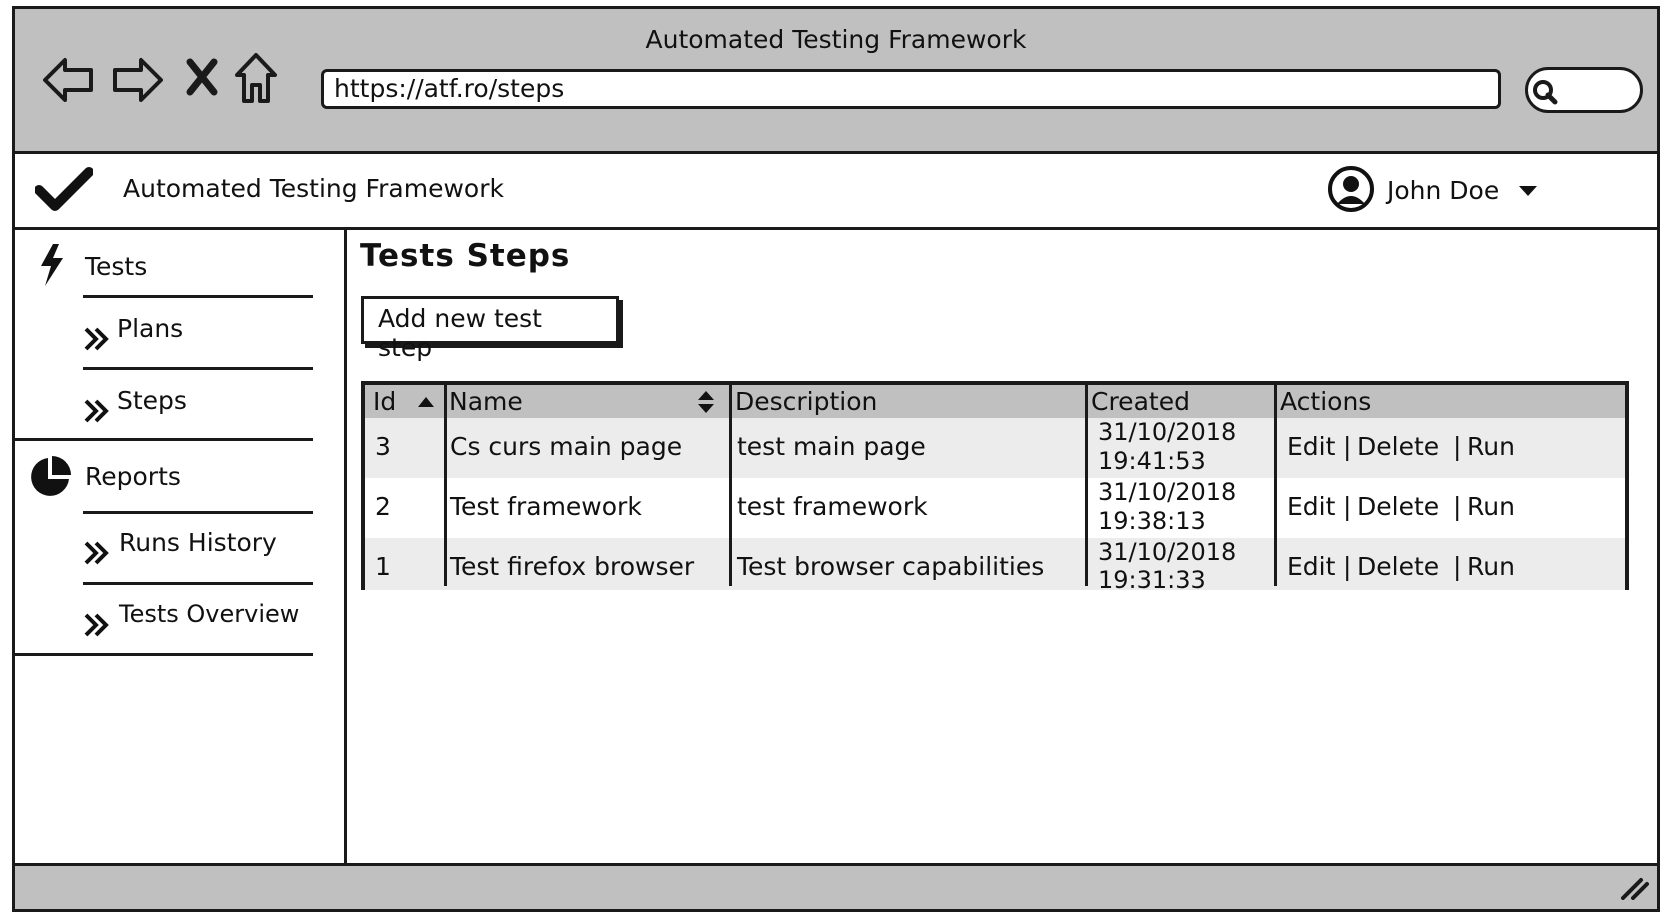 The height and width of the screenshot is (922, 1666). What do you see at coordinates (198, 406) in the screenshot?
I see `sidebar-item-steps: Steps` at bounding box center [198, 406].